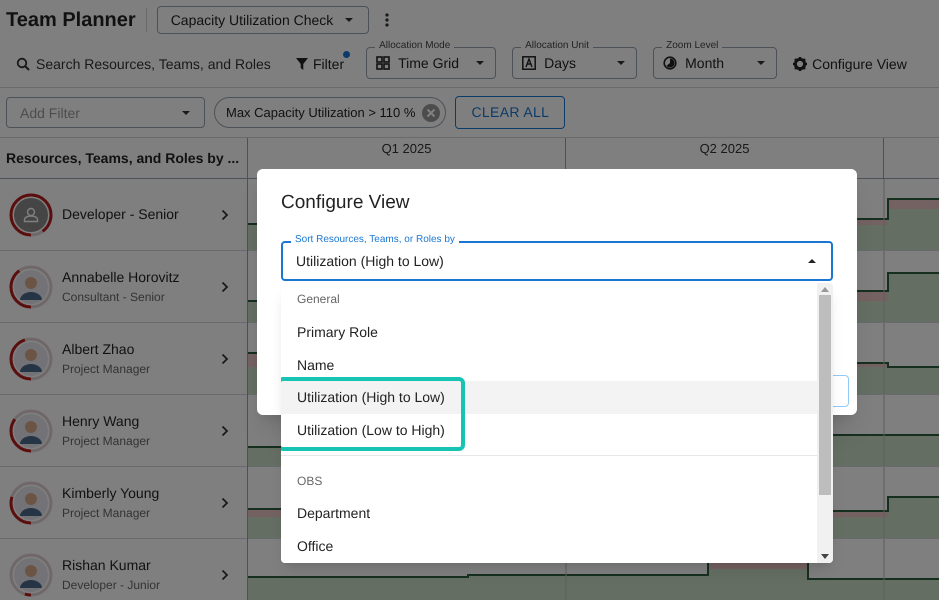 Image resolution: width=939 pixels, height=600 pixels. What do you see at coordinates (387, 20) in the screenshot?
I see `more-icon` at bounding box center [387, 20].